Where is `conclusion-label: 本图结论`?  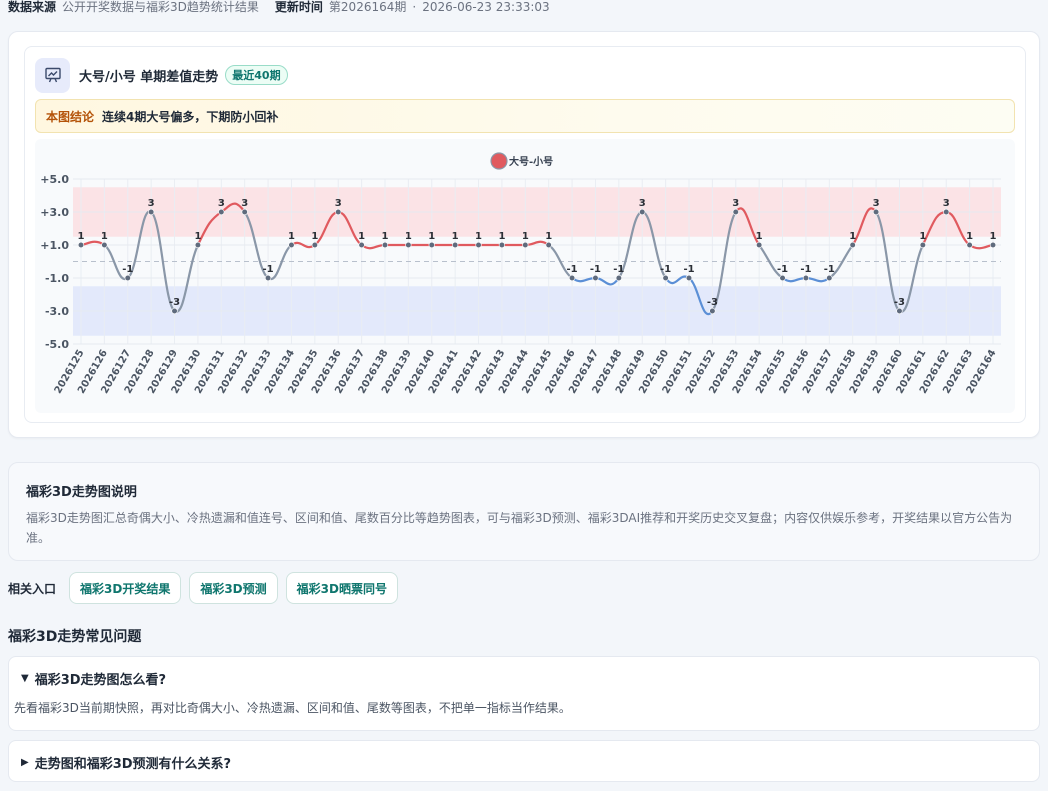 conclusion-label: 本图结论 is located at coordinates (70, 116).